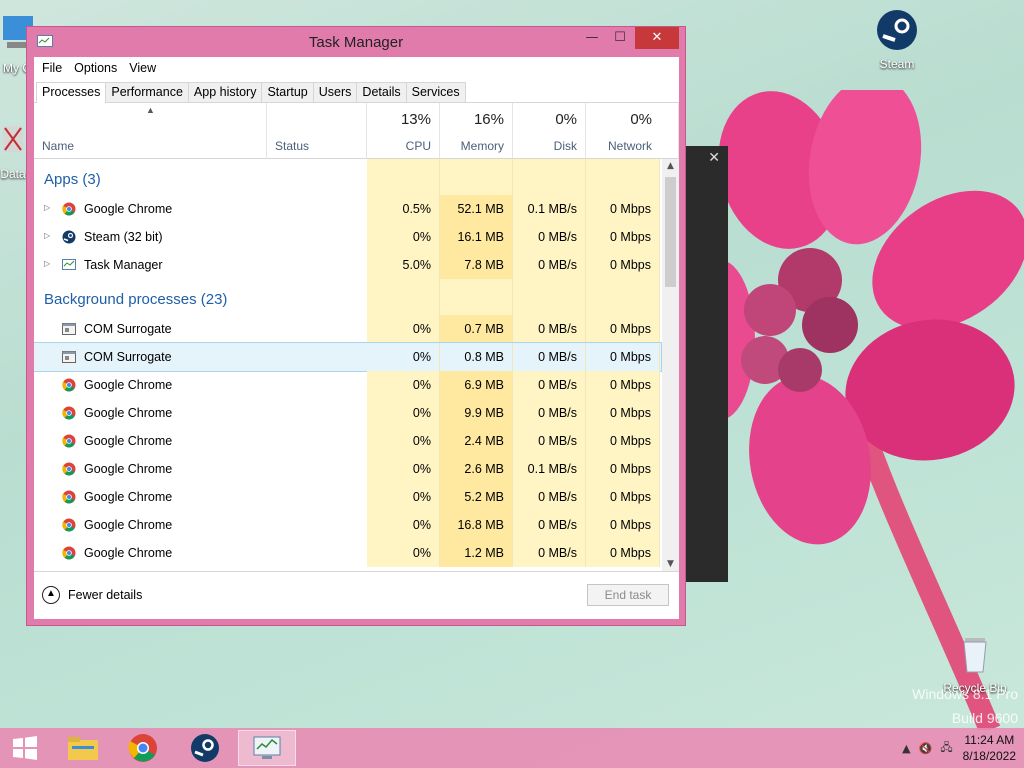  I want to click on process-row: Google Chrome 0% 16.8 MB 0 MB/s 0 Mbps, so click(347, 525).